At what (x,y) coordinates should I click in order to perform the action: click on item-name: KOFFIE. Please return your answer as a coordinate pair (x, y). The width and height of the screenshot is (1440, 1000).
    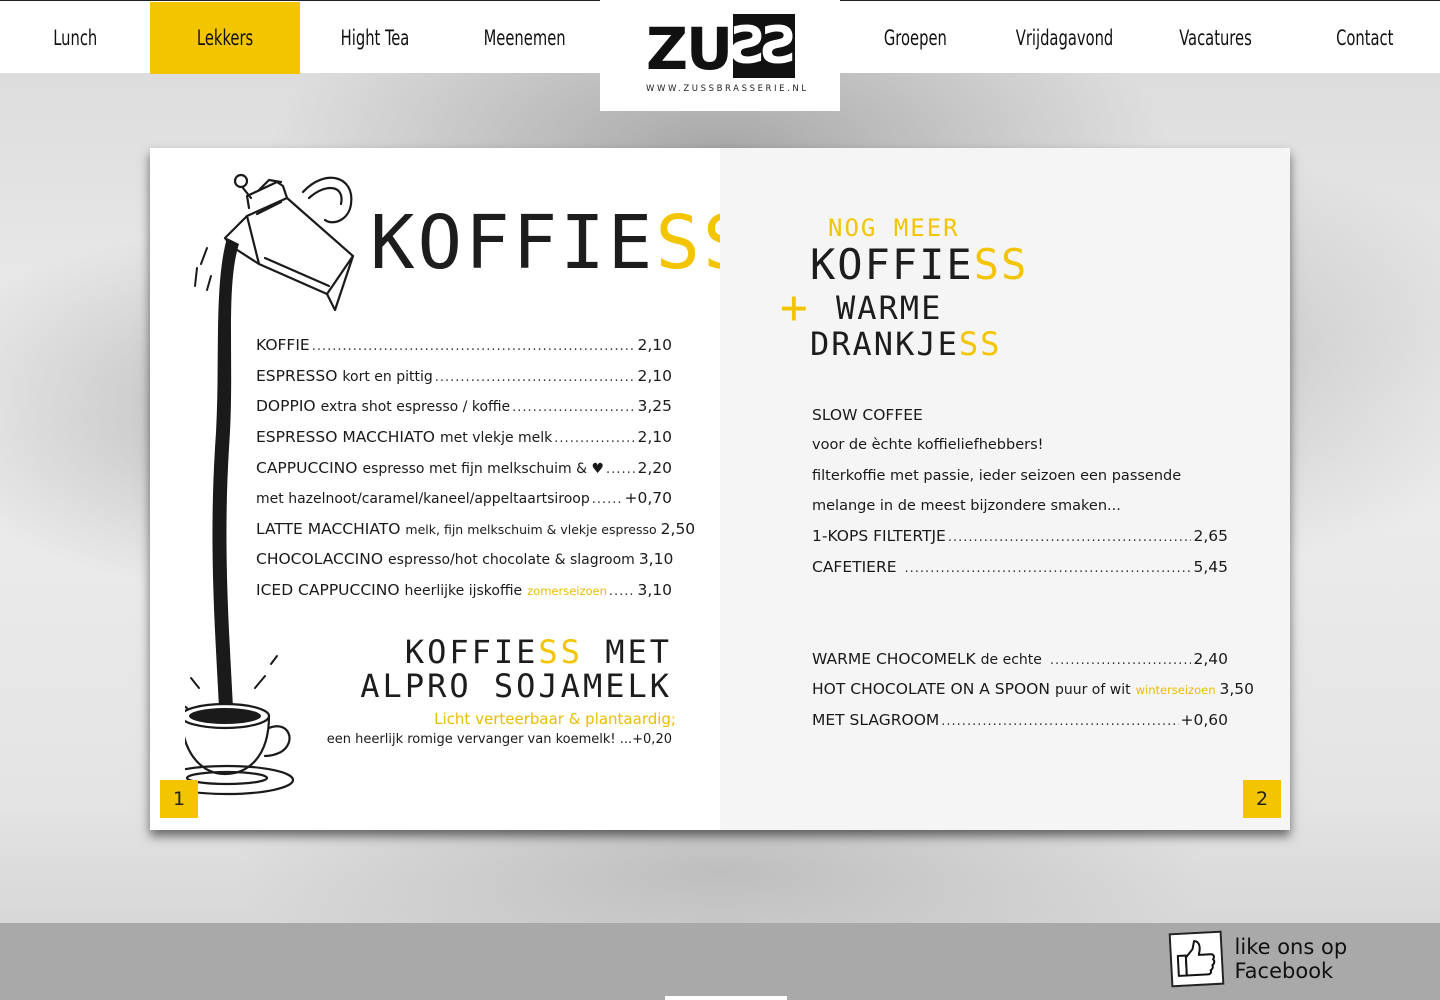
    Looking at the image, I should click on (283, 345).